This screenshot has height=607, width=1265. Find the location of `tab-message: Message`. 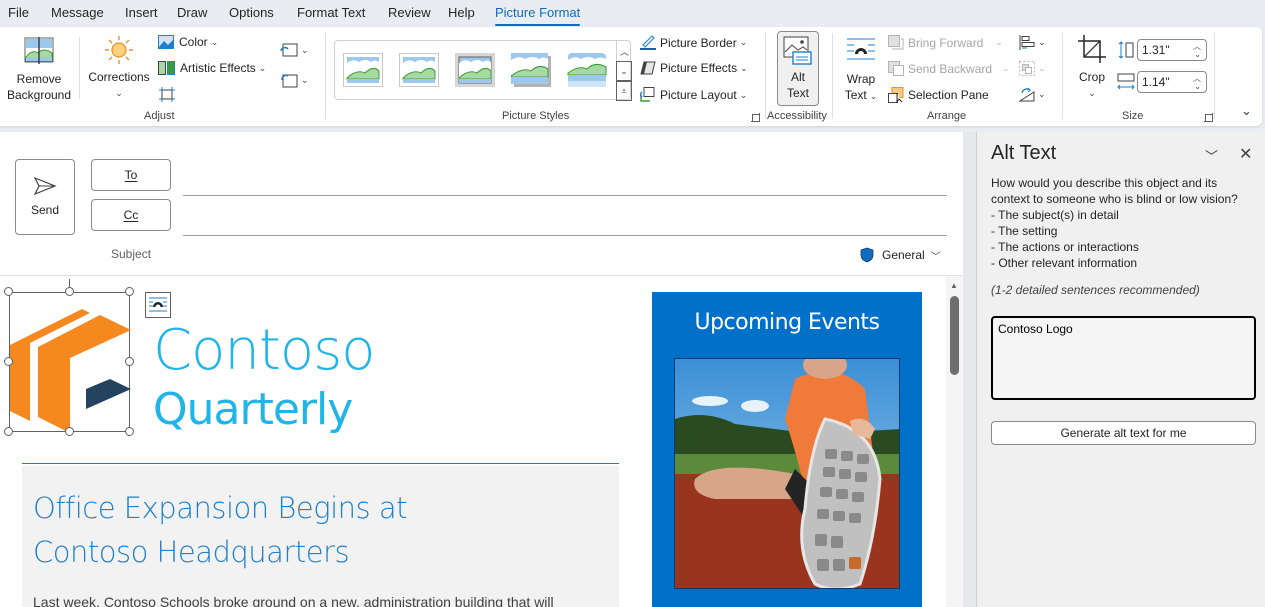

tab-message: Message is located at coordinates (77, 12).